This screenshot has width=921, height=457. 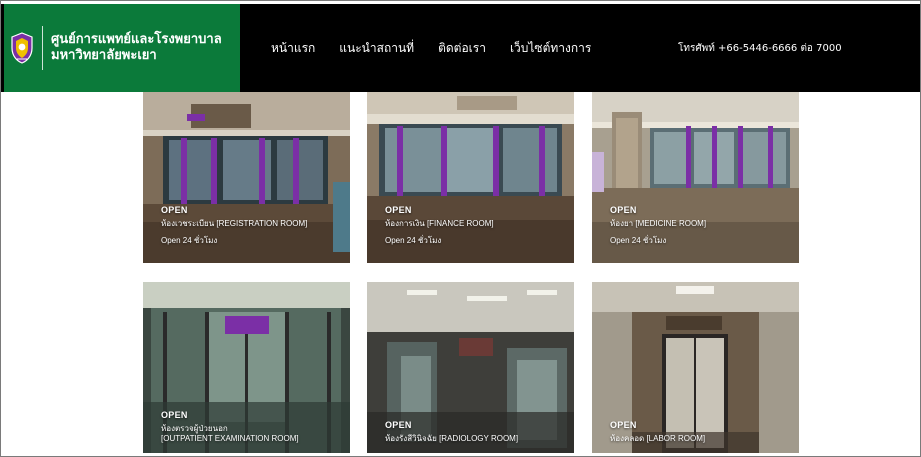 I want to click on room-caption: OPEN ห้องรังสีวินิจฉัย [RADIOLOGY ROOM], so click(x=451, y=434).